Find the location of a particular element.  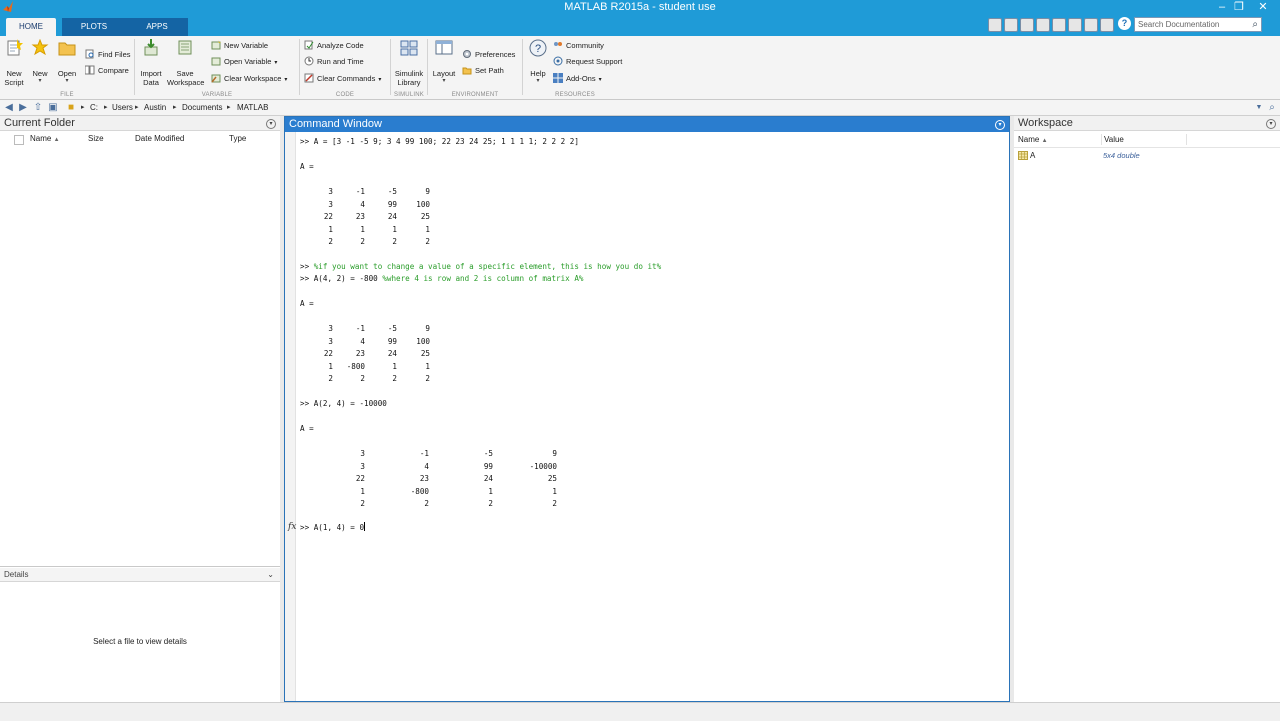

forward-arrow-icon: ▶ is located at coordinates (23, 107).